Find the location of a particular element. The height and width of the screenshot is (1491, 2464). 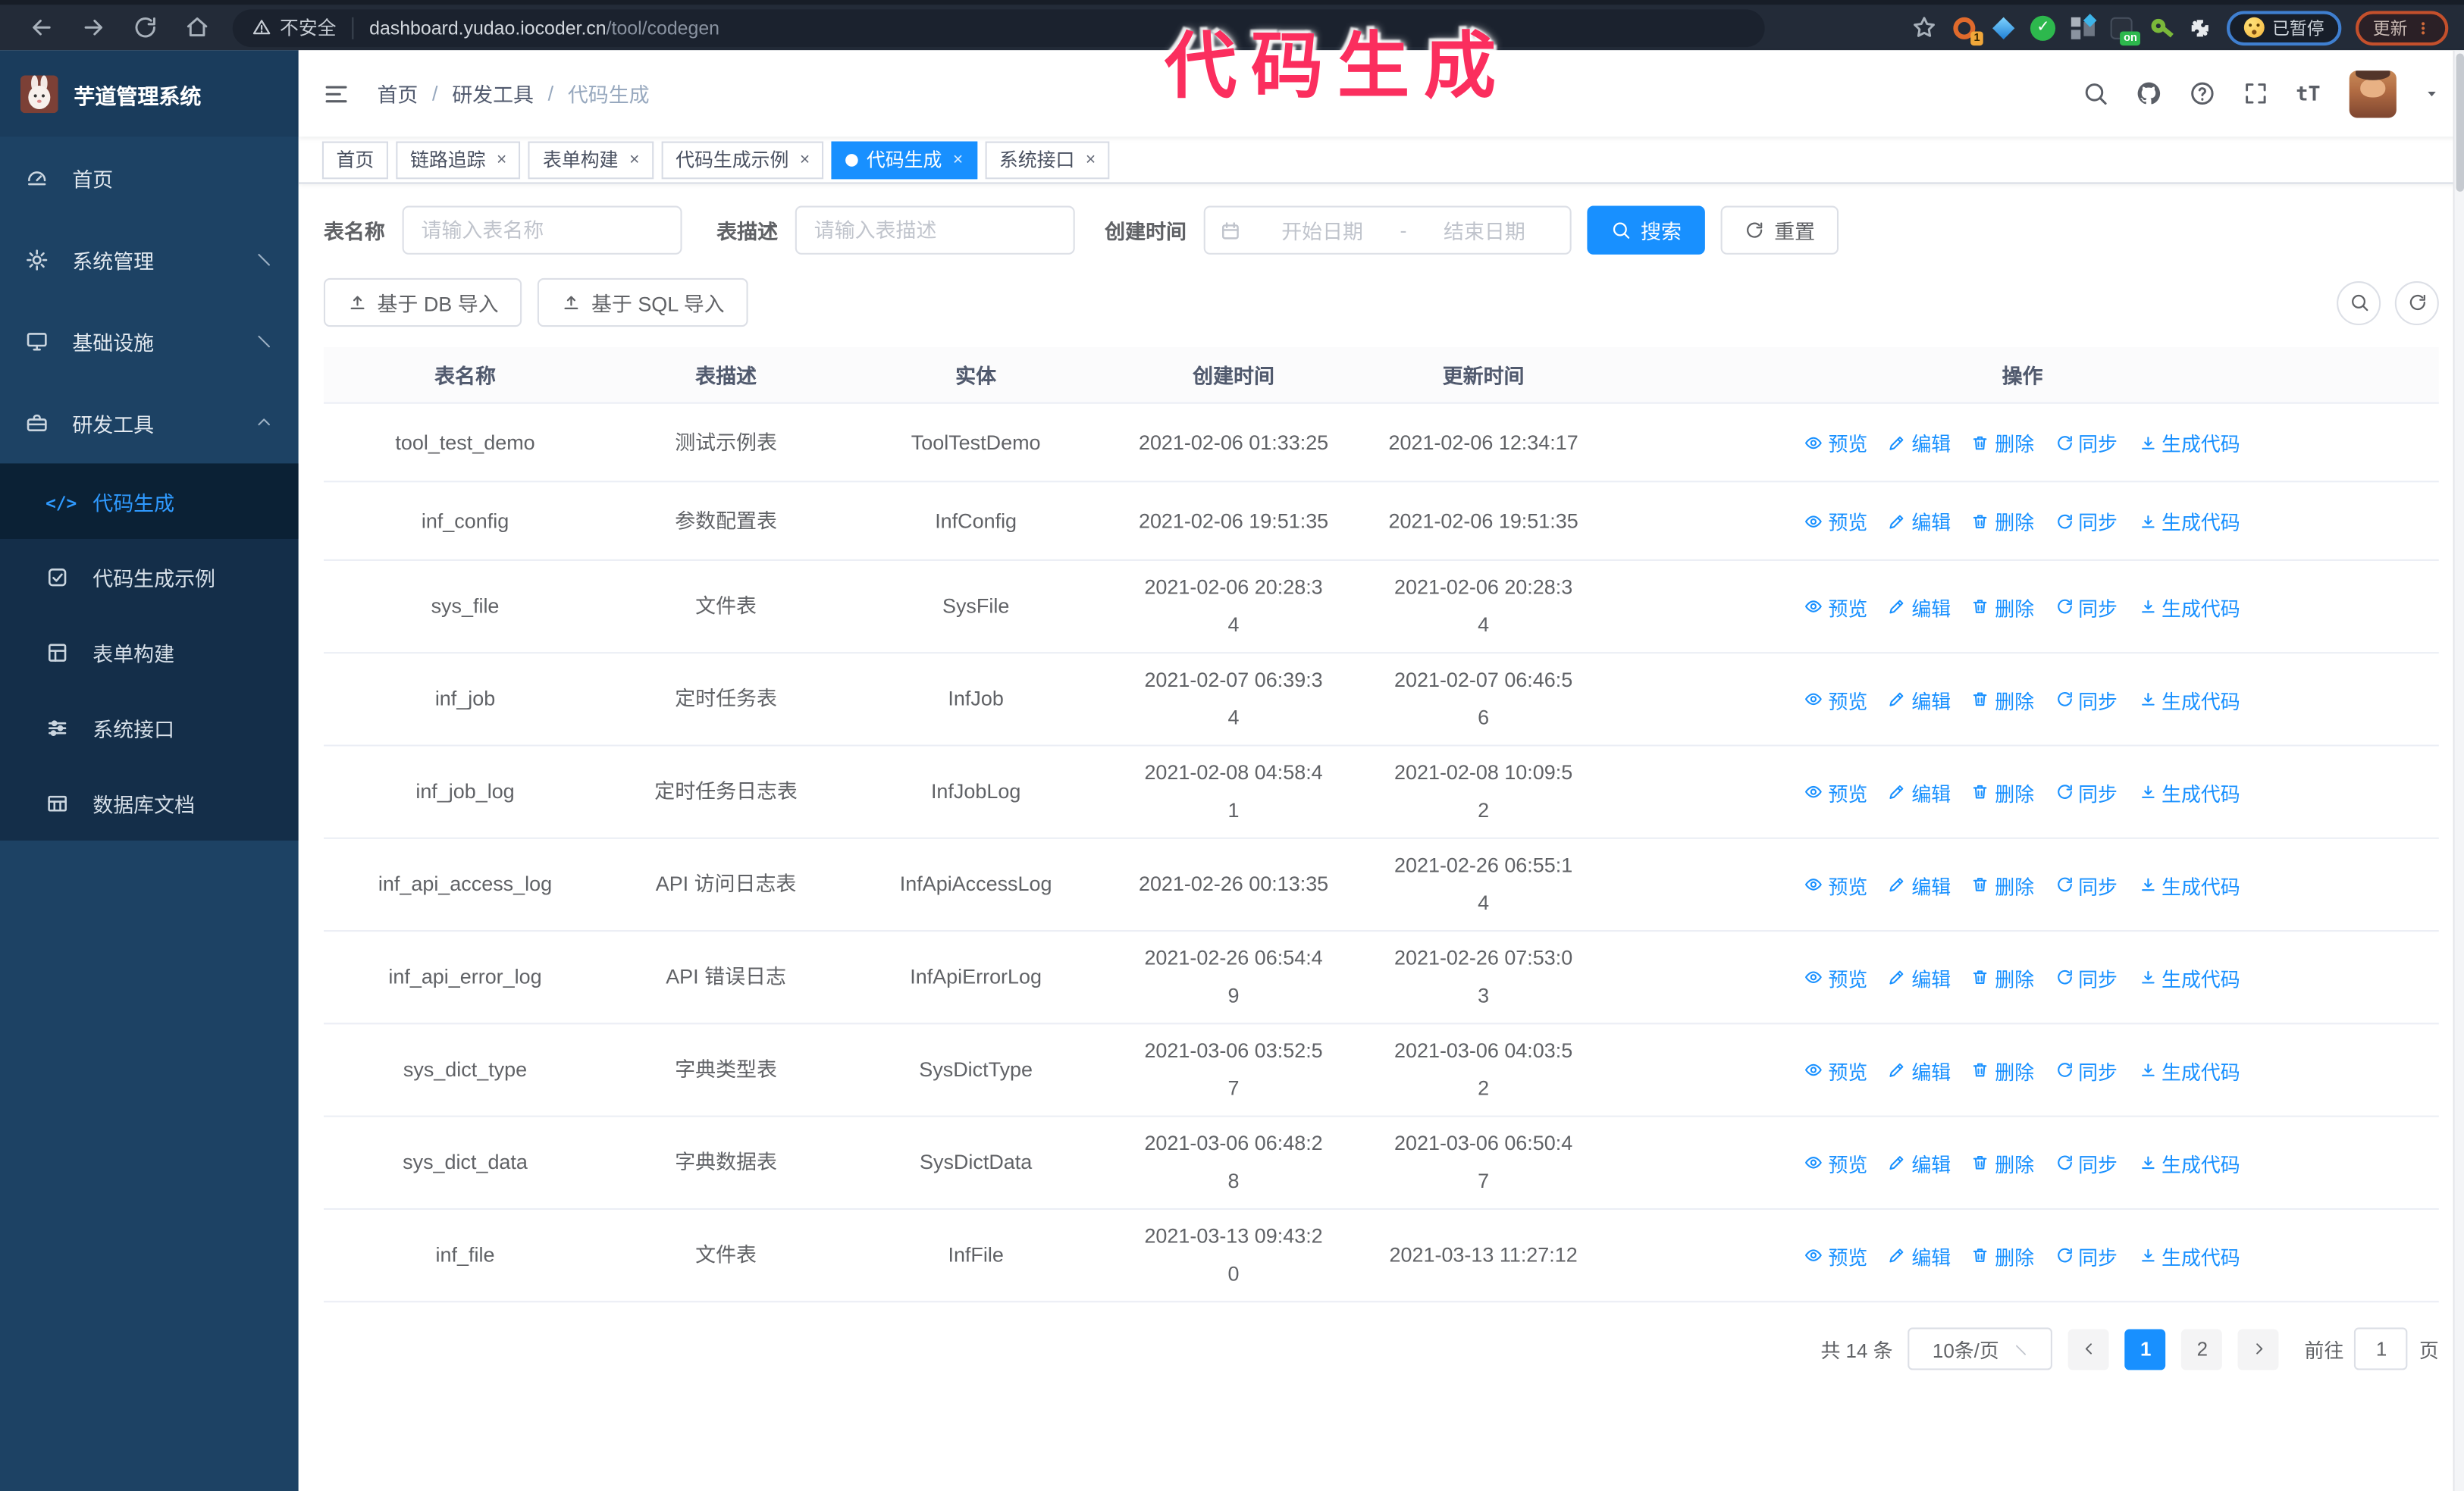

search-button: 搜索 is located at coordinates (1647, 230).